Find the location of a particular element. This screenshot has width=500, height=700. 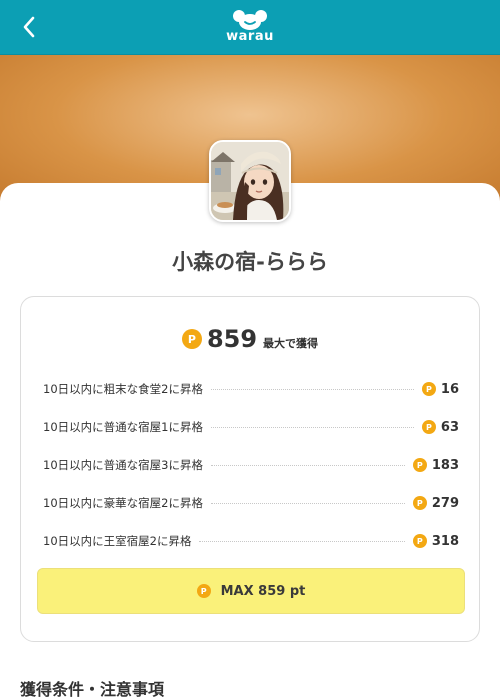

reward-points: P 63 is located at coordinates (440, 427).